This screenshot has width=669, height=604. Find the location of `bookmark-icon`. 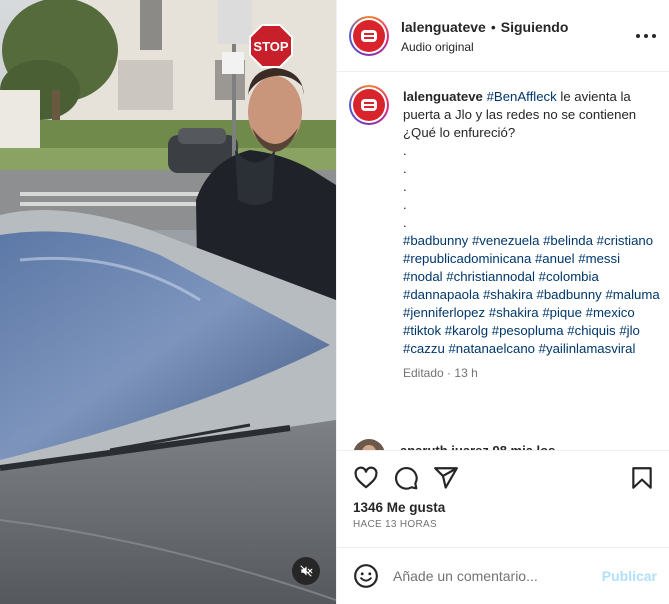

bookmark-icon is located at coordinates (642, 478).